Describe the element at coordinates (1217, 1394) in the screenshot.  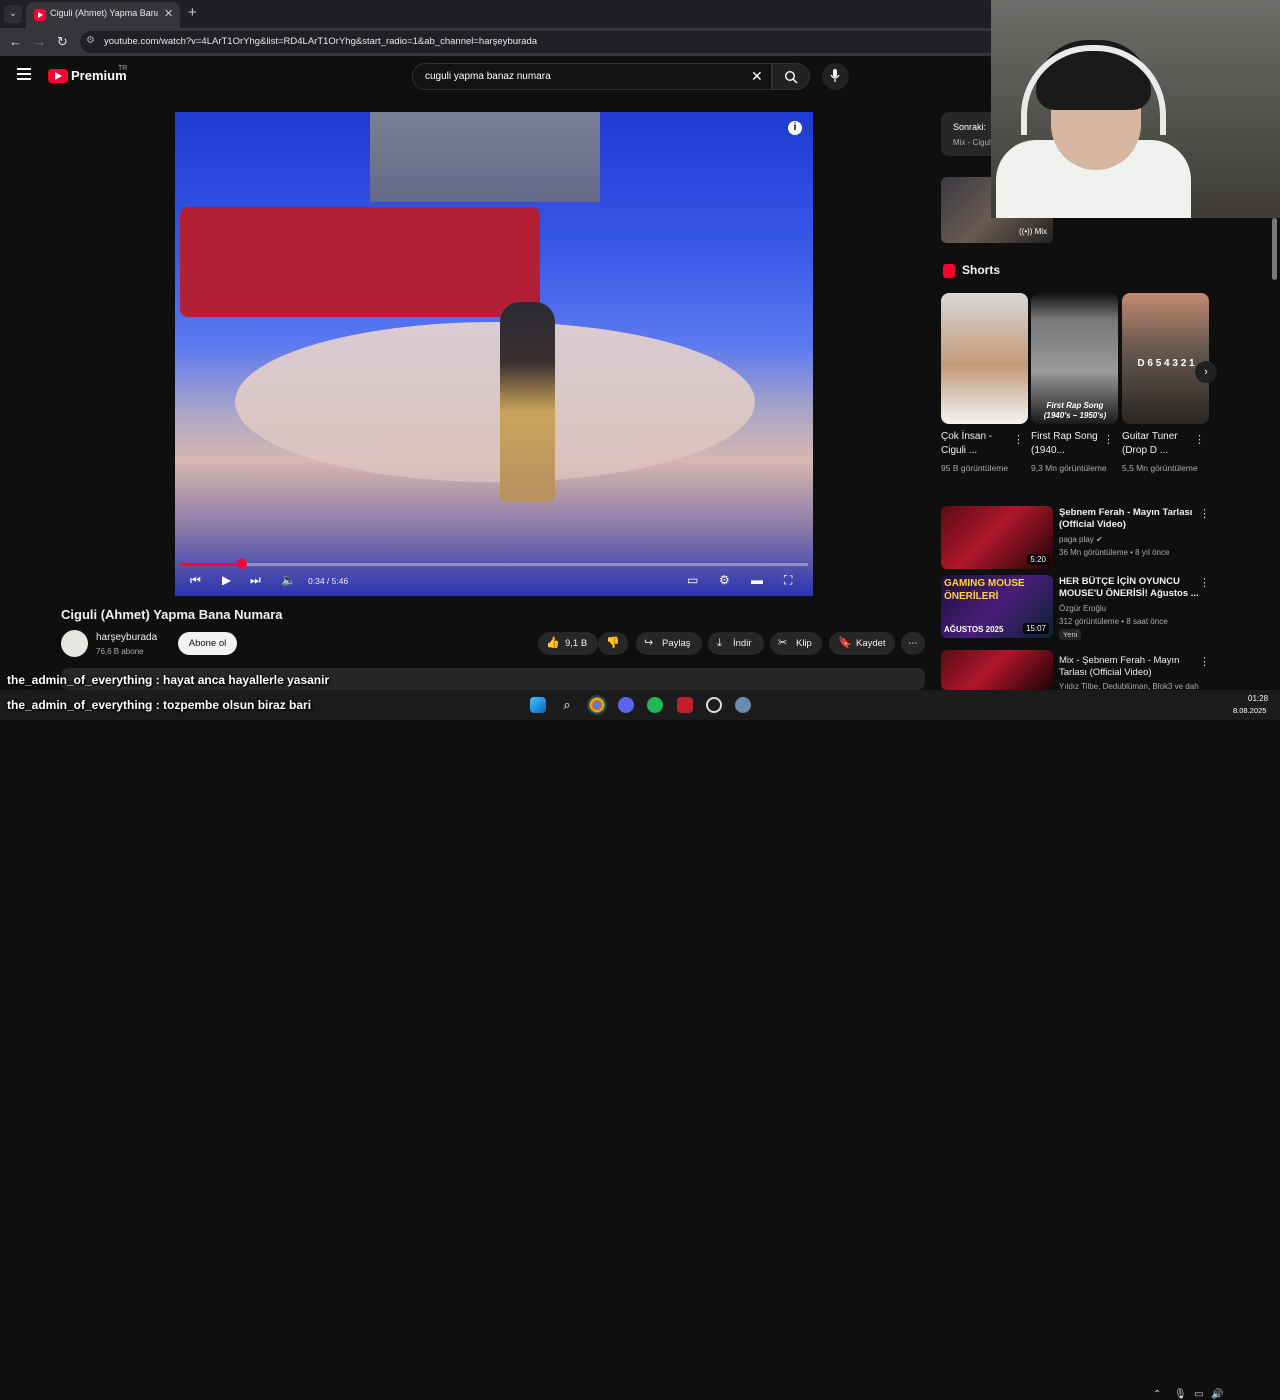
I see `speaker-icon: 🔊` at that location.